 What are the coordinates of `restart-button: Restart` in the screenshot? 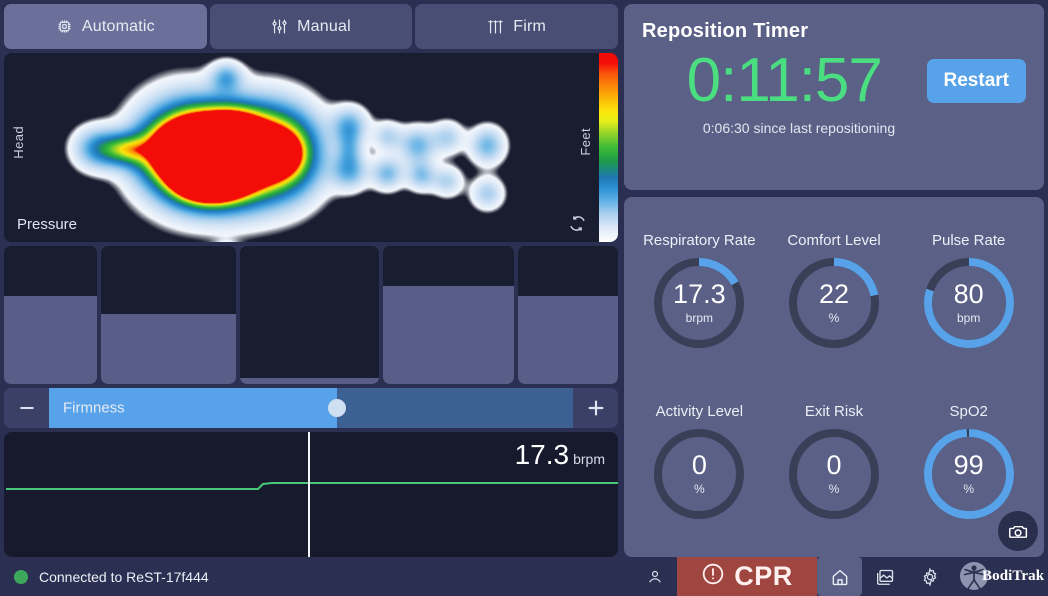 It's located at (976, 80).